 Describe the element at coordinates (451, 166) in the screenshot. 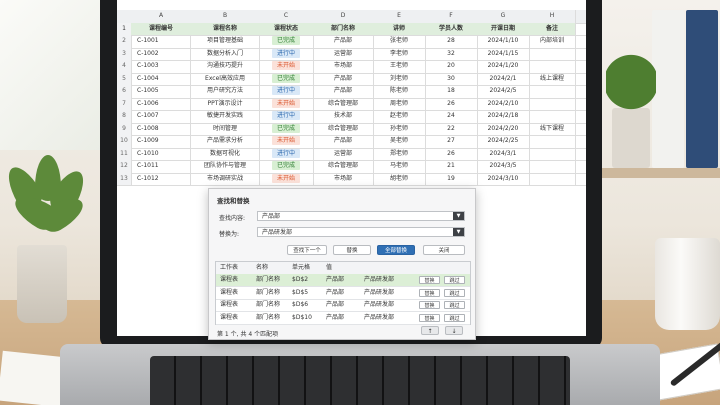

I see `cell-student-count: 21` at that location.